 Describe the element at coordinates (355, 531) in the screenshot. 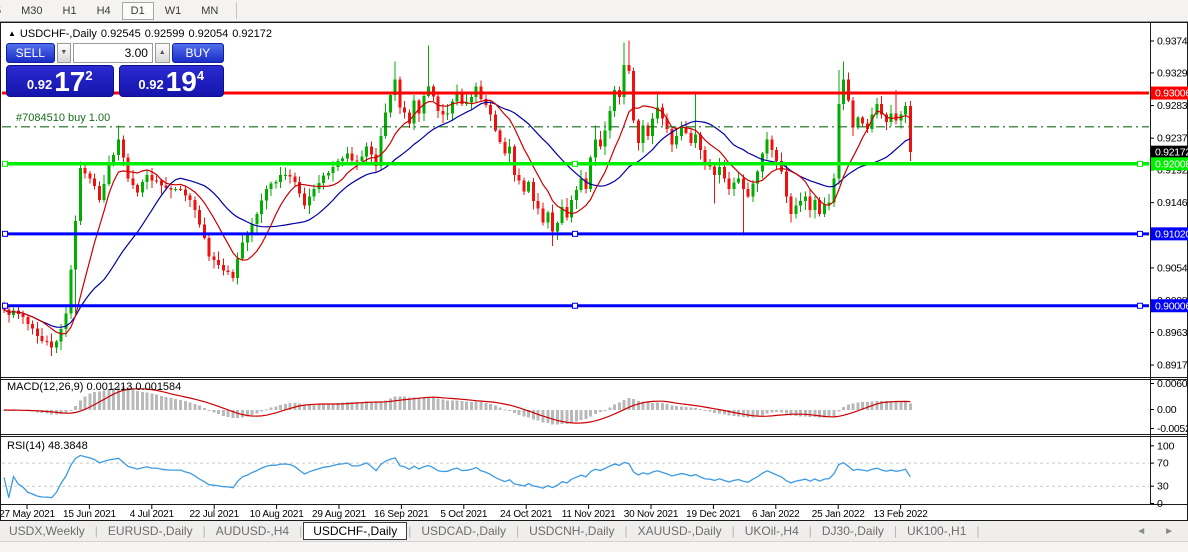

I see `chart-tab-usdchf-daily: USDCHF-,Daily` at that location.